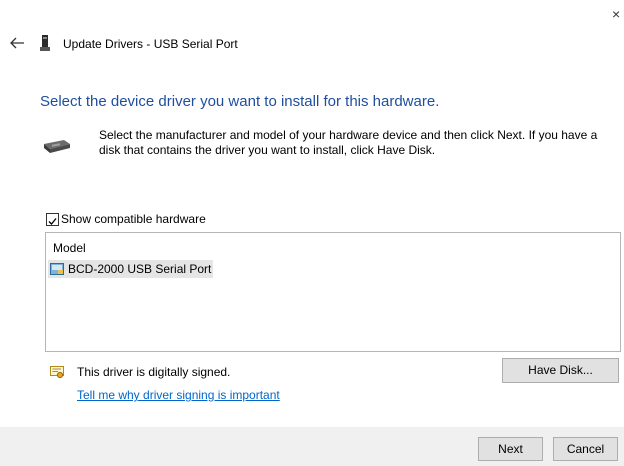 The image size is (624, 466). I want to click on driver-signing-link: Tell me why driver signing is important, so click(178, 395).